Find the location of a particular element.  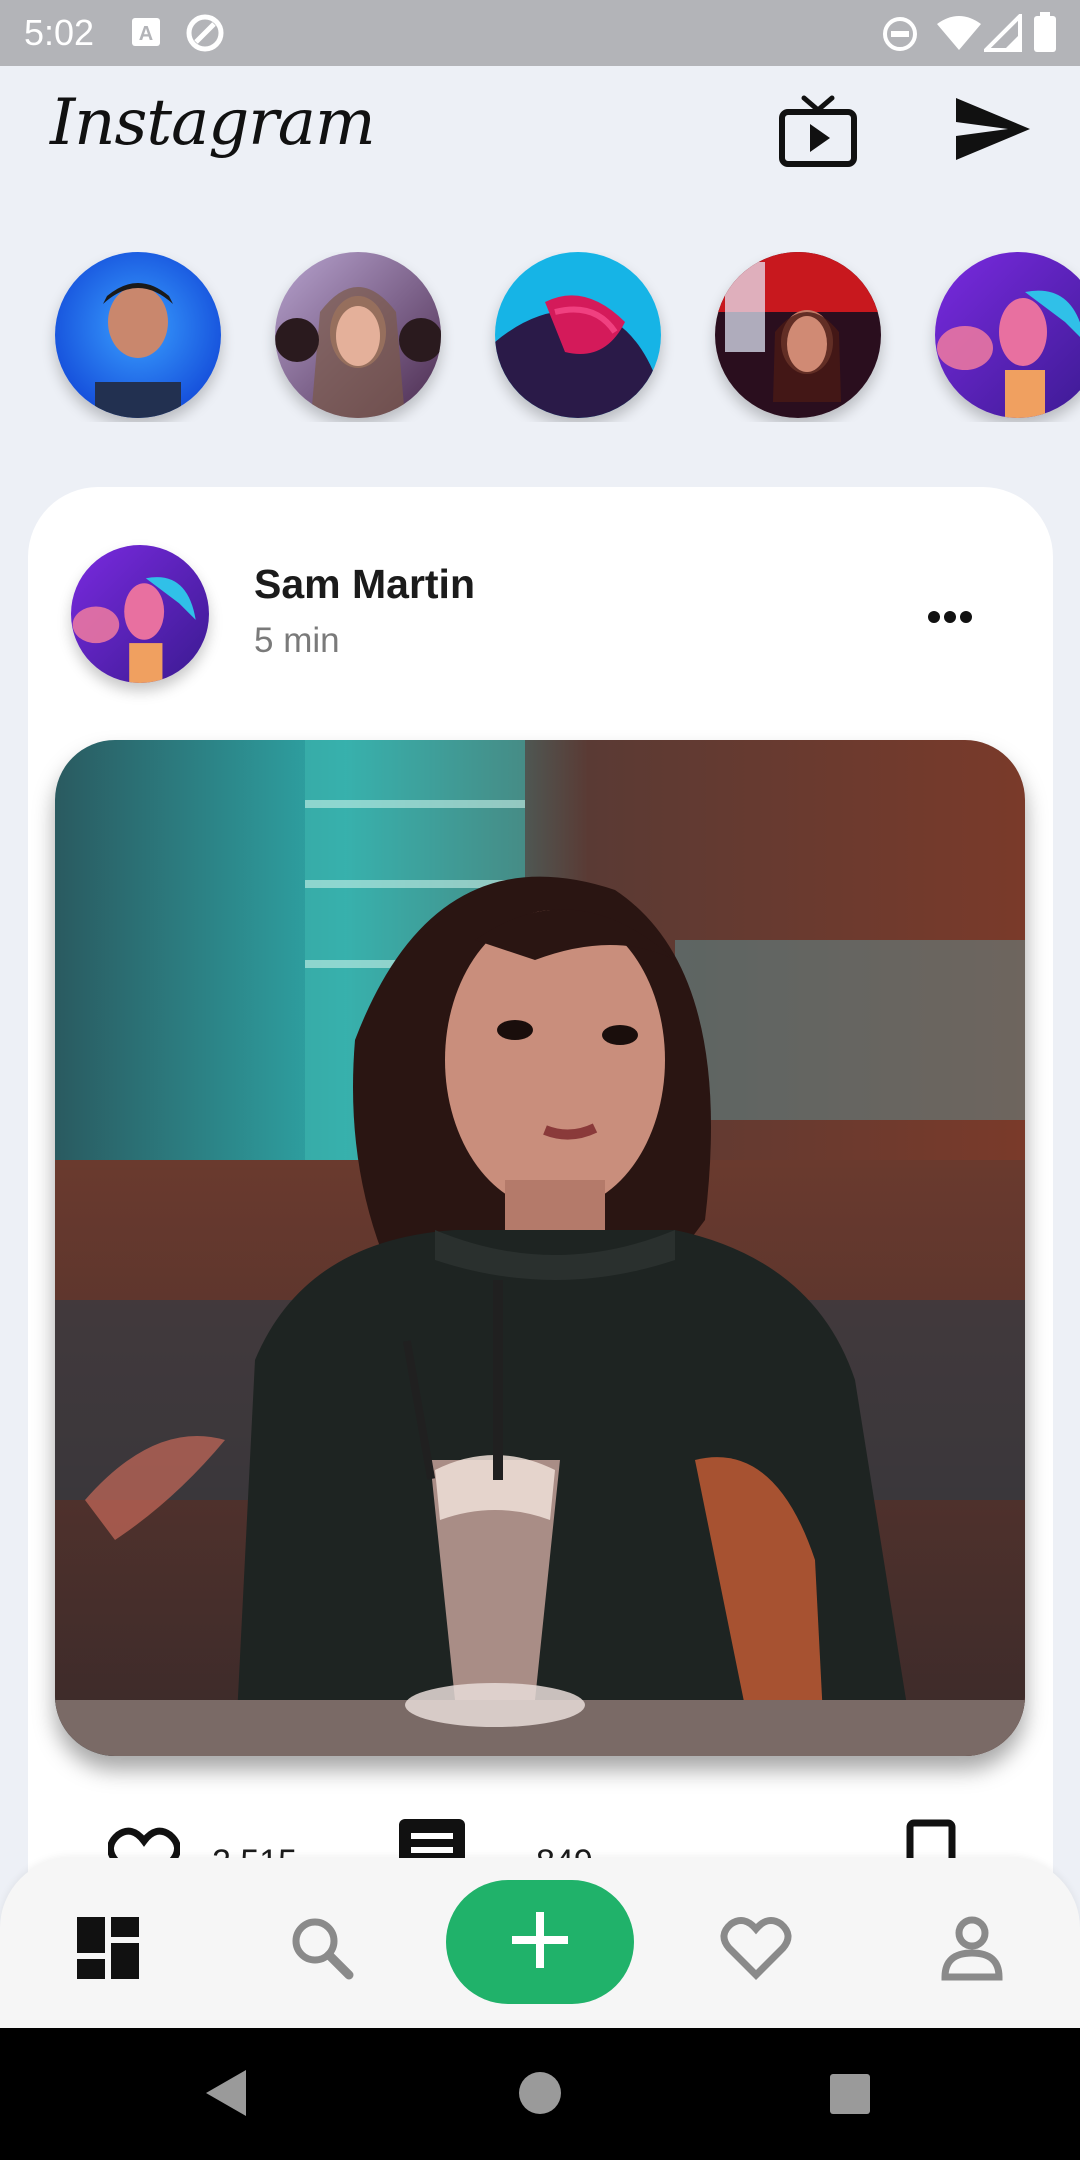

heart-icon is located at coordinates (756, 1948).